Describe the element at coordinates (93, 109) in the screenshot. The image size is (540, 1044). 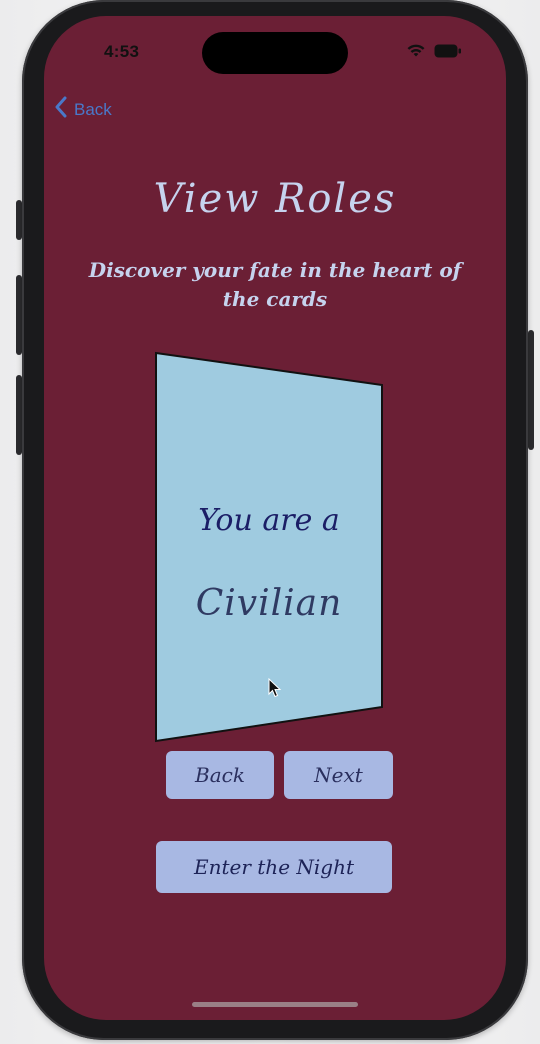
I see `nav-back-label: Back` at that location.